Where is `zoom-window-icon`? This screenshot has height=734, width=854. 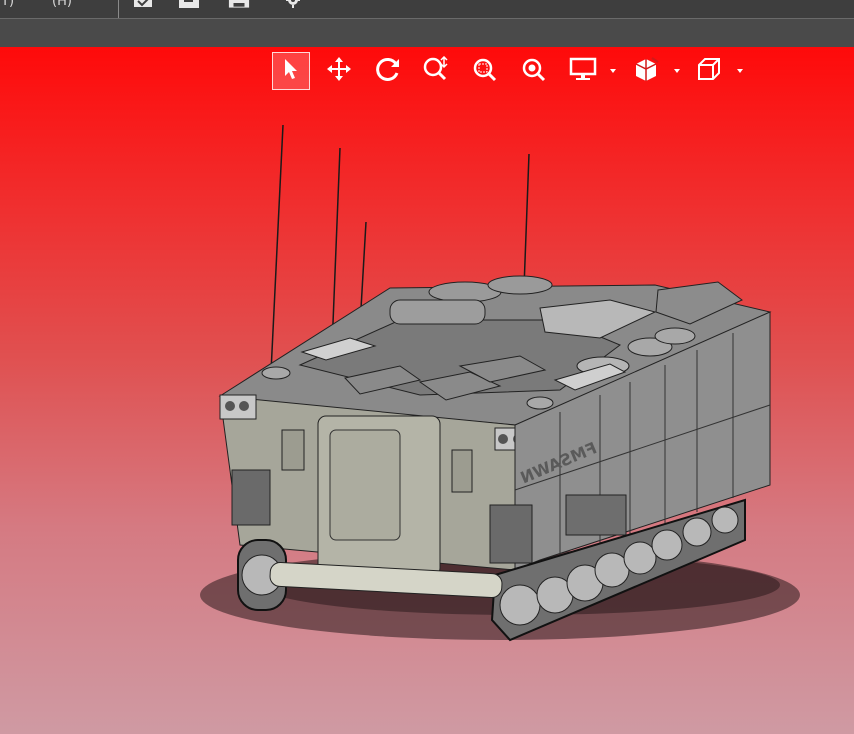 zoom-window-icon is located at coordinates (485, 71).